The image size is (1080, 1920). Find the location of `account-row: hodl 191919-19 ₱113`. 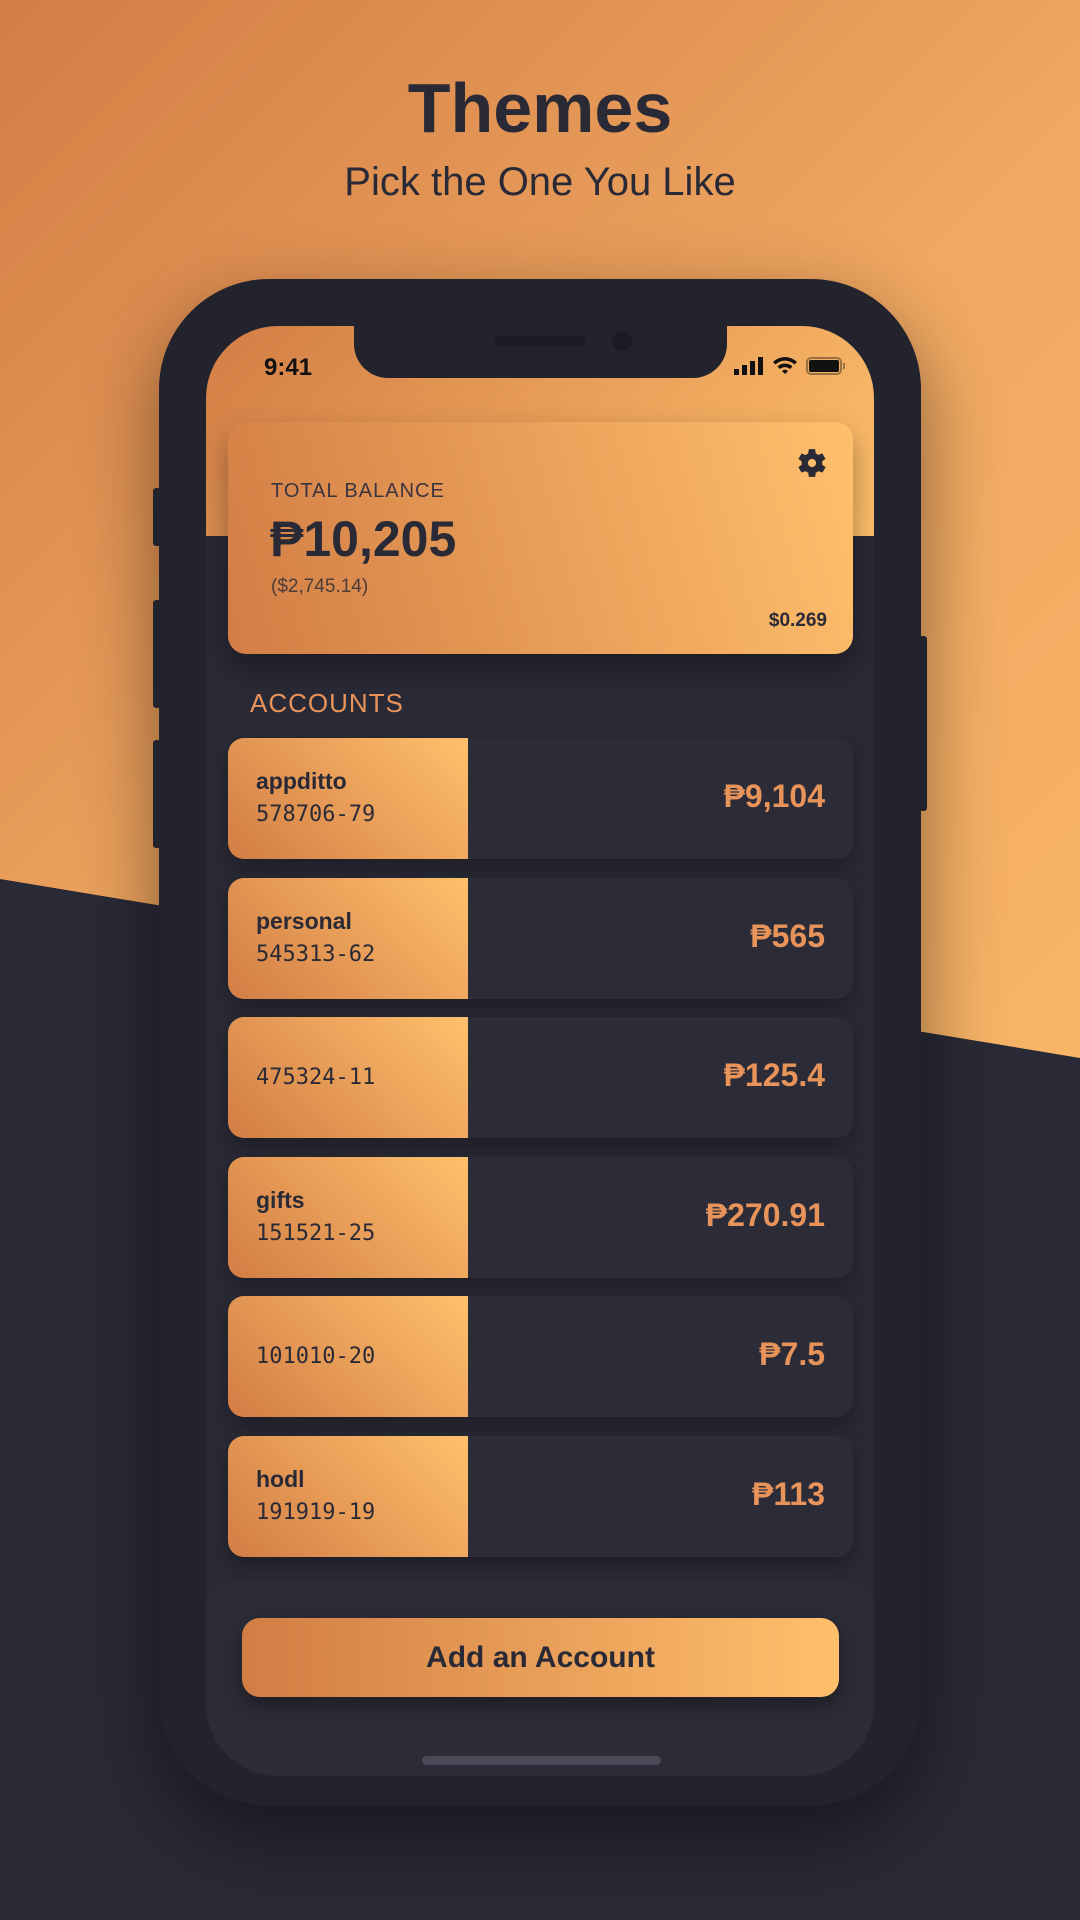

account-row: hodl 191919-19 ₱113 is located at coordinates (540, 1496).